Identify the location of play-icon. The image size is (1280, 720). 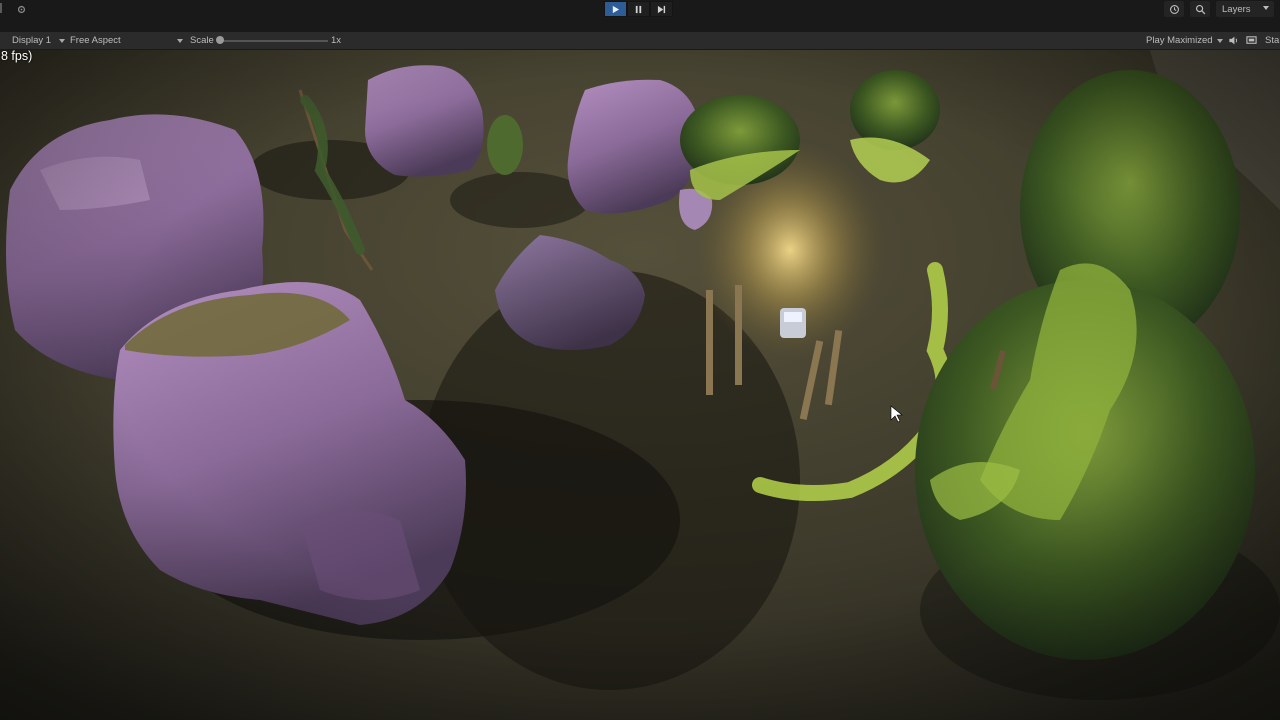
(616, 9).